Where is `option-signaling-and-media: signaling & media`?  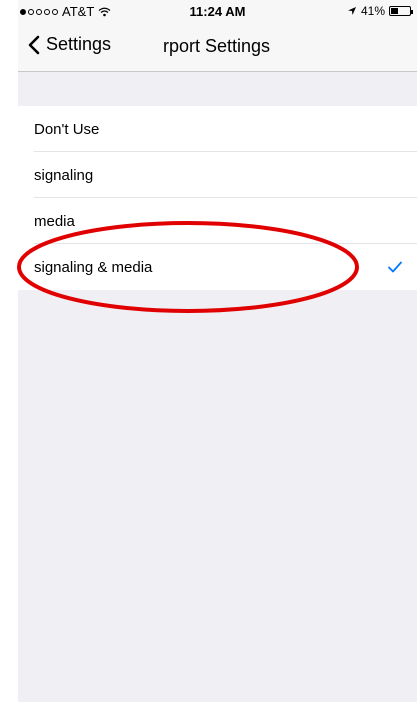
option-signaling-and-media: signaling & media is located at coordinates (217, 267).